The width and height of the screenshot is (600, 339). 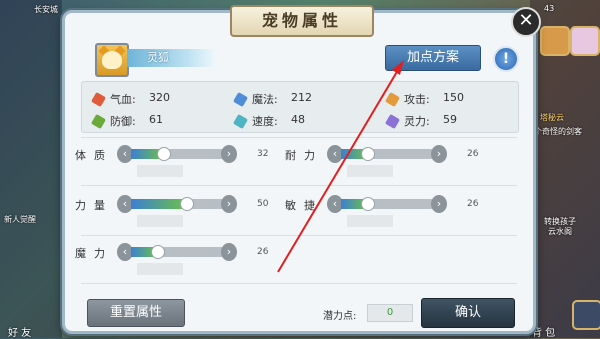 What do you see at coordinates (159, 97) in the screenshot?
I see `stat-value: 320` at bounding box center [159, 97].